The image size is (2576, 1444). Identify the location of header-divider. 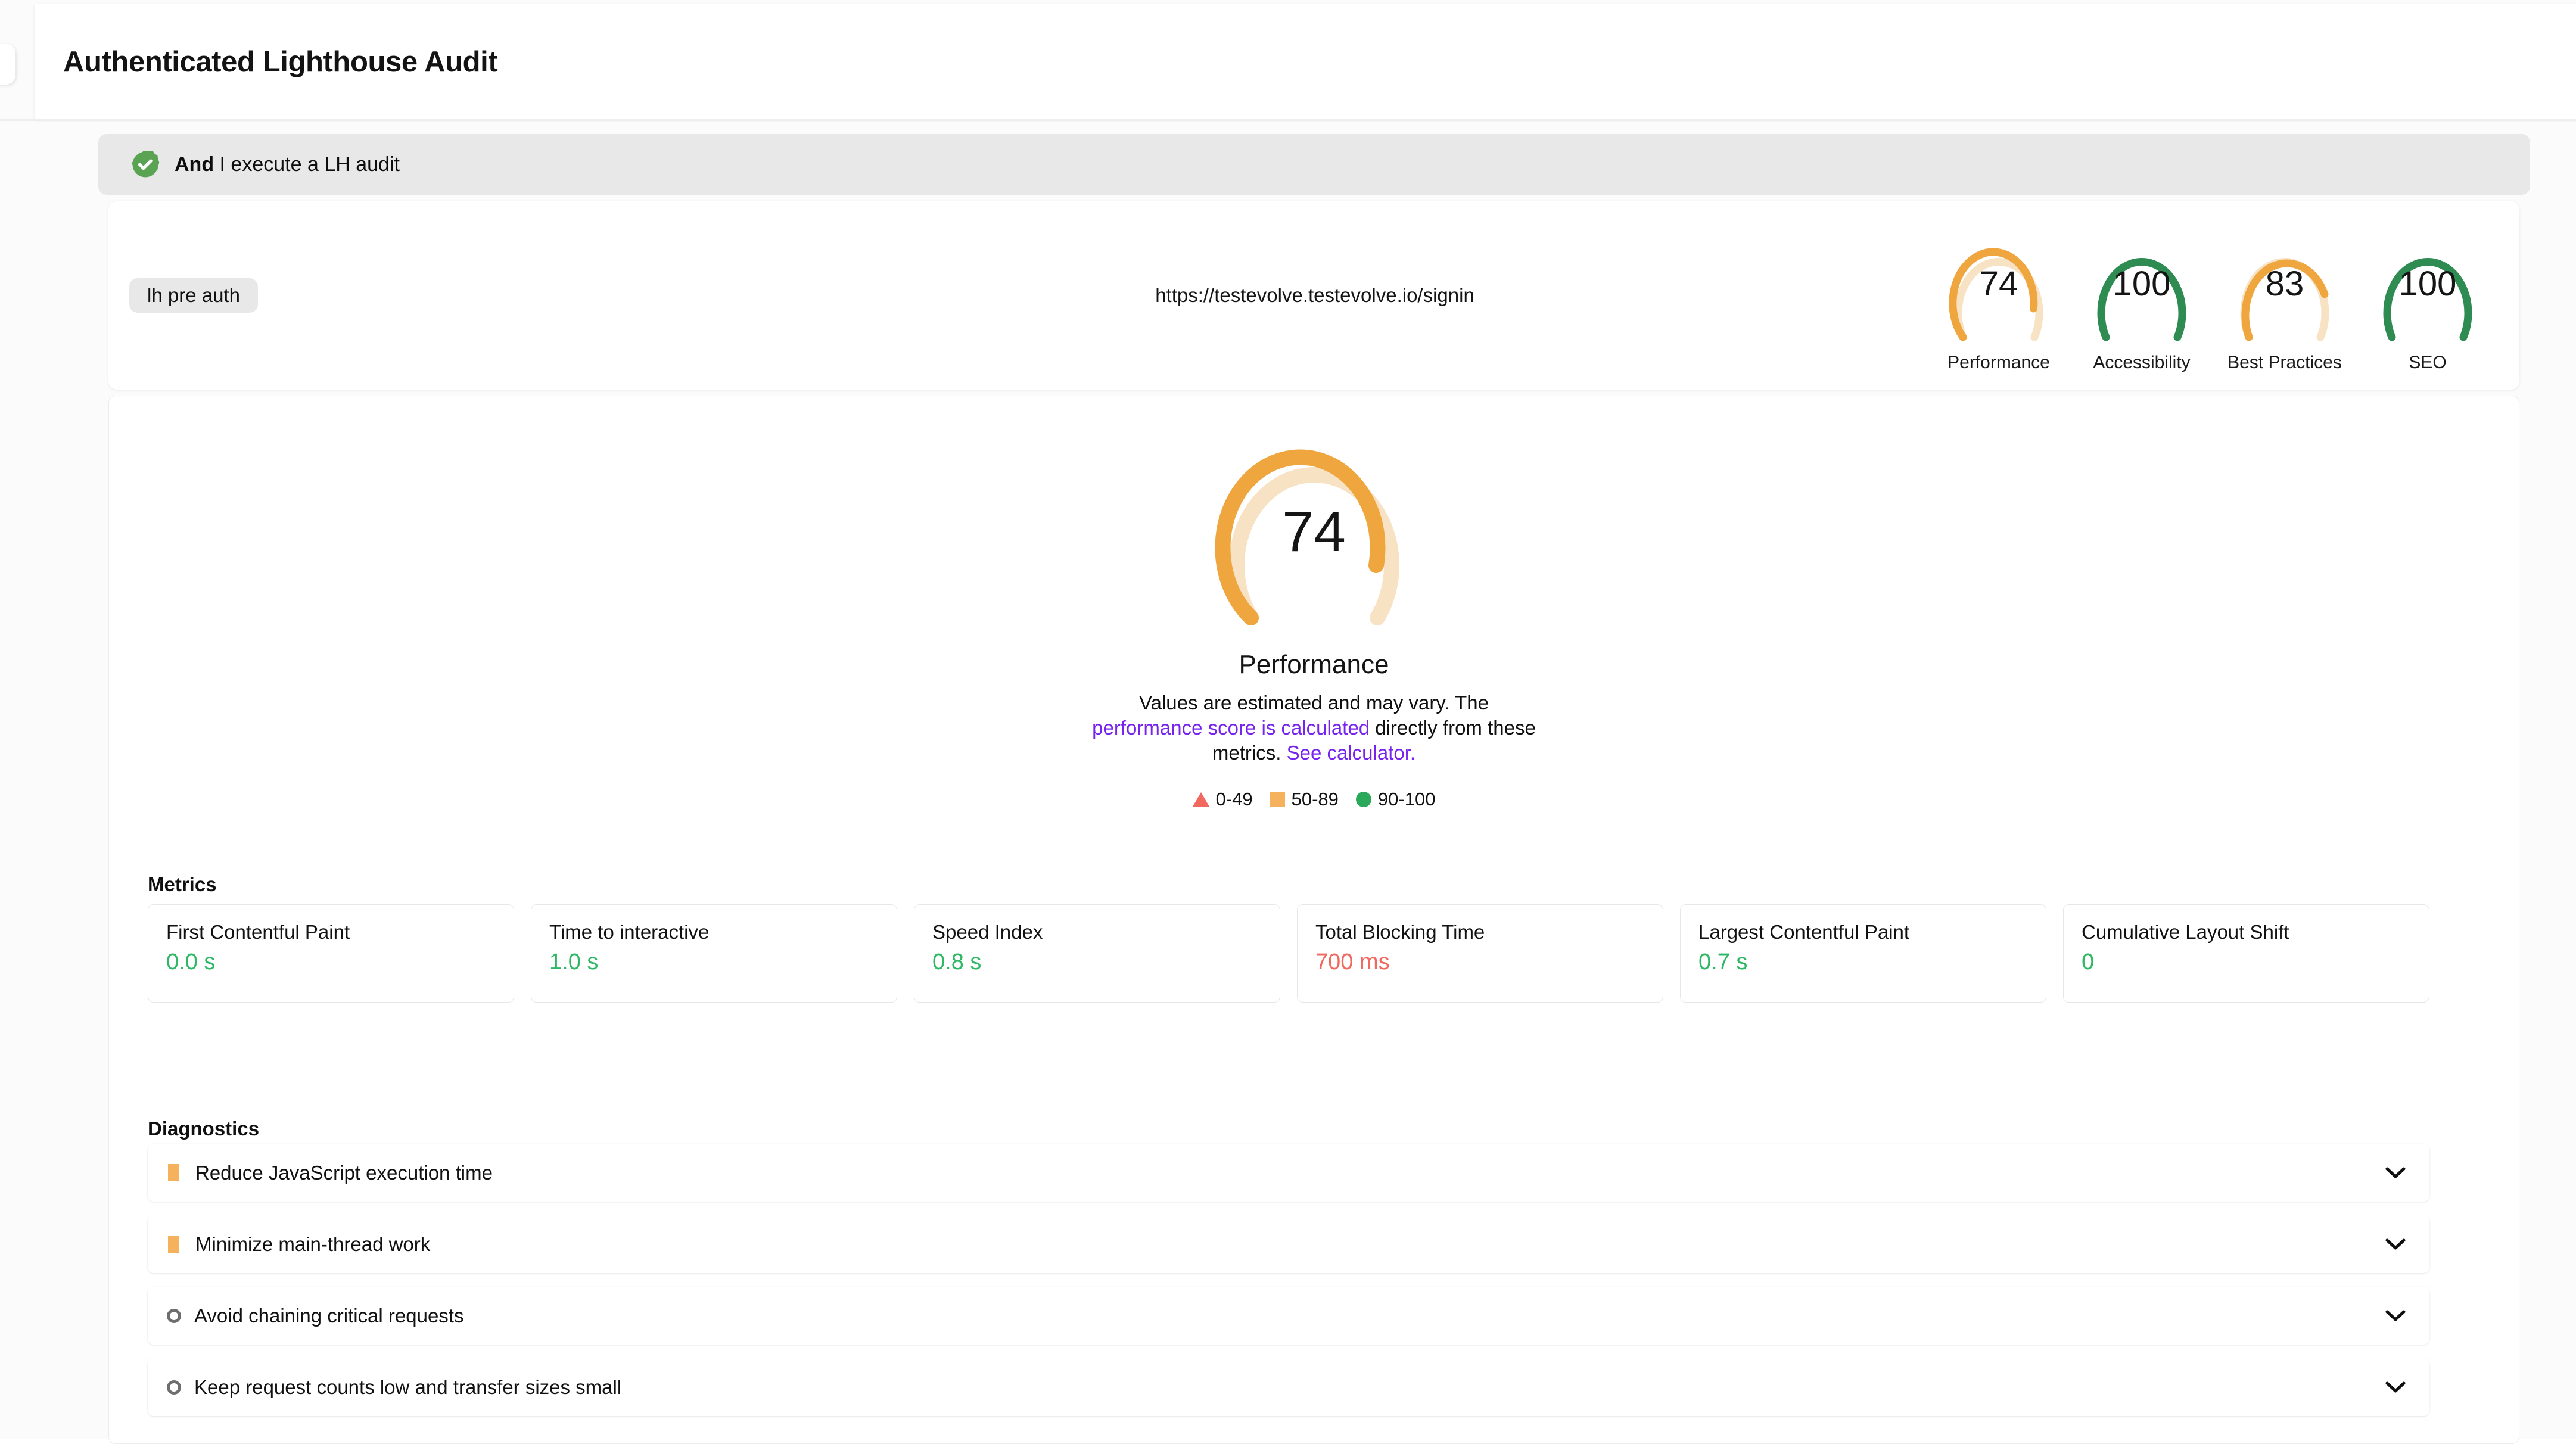
(1288, 120).